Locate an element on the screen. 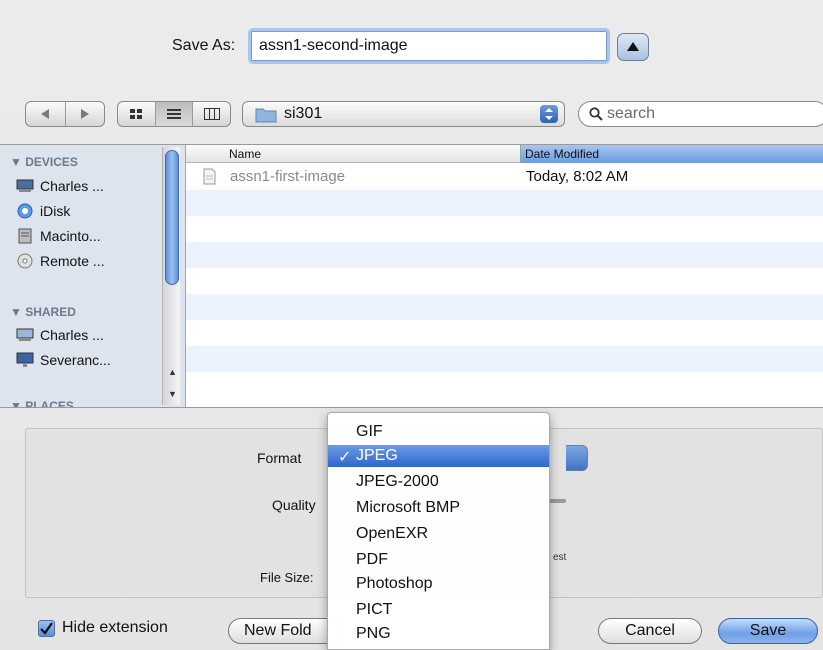 This screenshot has width=823, height=650. back-forward-control is located at coordinates (65, 114).